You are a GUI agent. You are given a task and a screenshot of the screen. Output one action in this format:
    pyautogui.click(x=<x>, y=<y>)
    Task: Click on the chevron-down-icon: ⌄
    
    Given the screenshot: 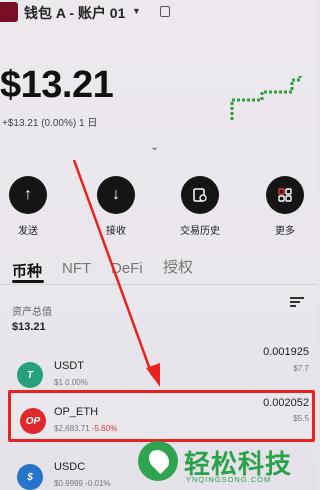 What is the action you would take?
    pyautogui.click(x=154, y=146)
    